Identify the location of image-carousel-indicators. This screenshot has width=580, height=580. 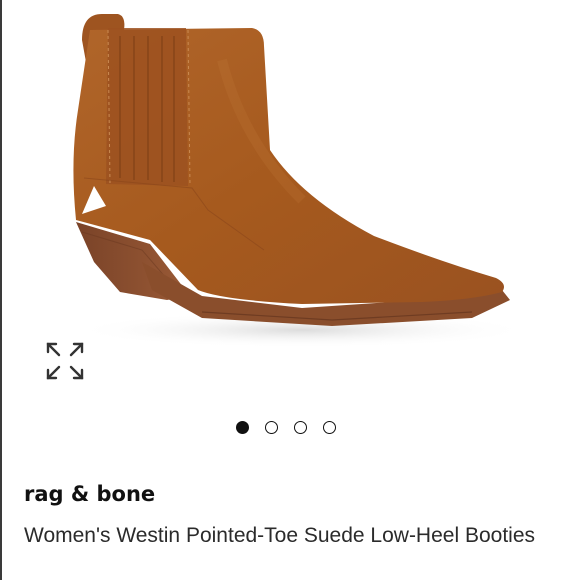
(286, 427).